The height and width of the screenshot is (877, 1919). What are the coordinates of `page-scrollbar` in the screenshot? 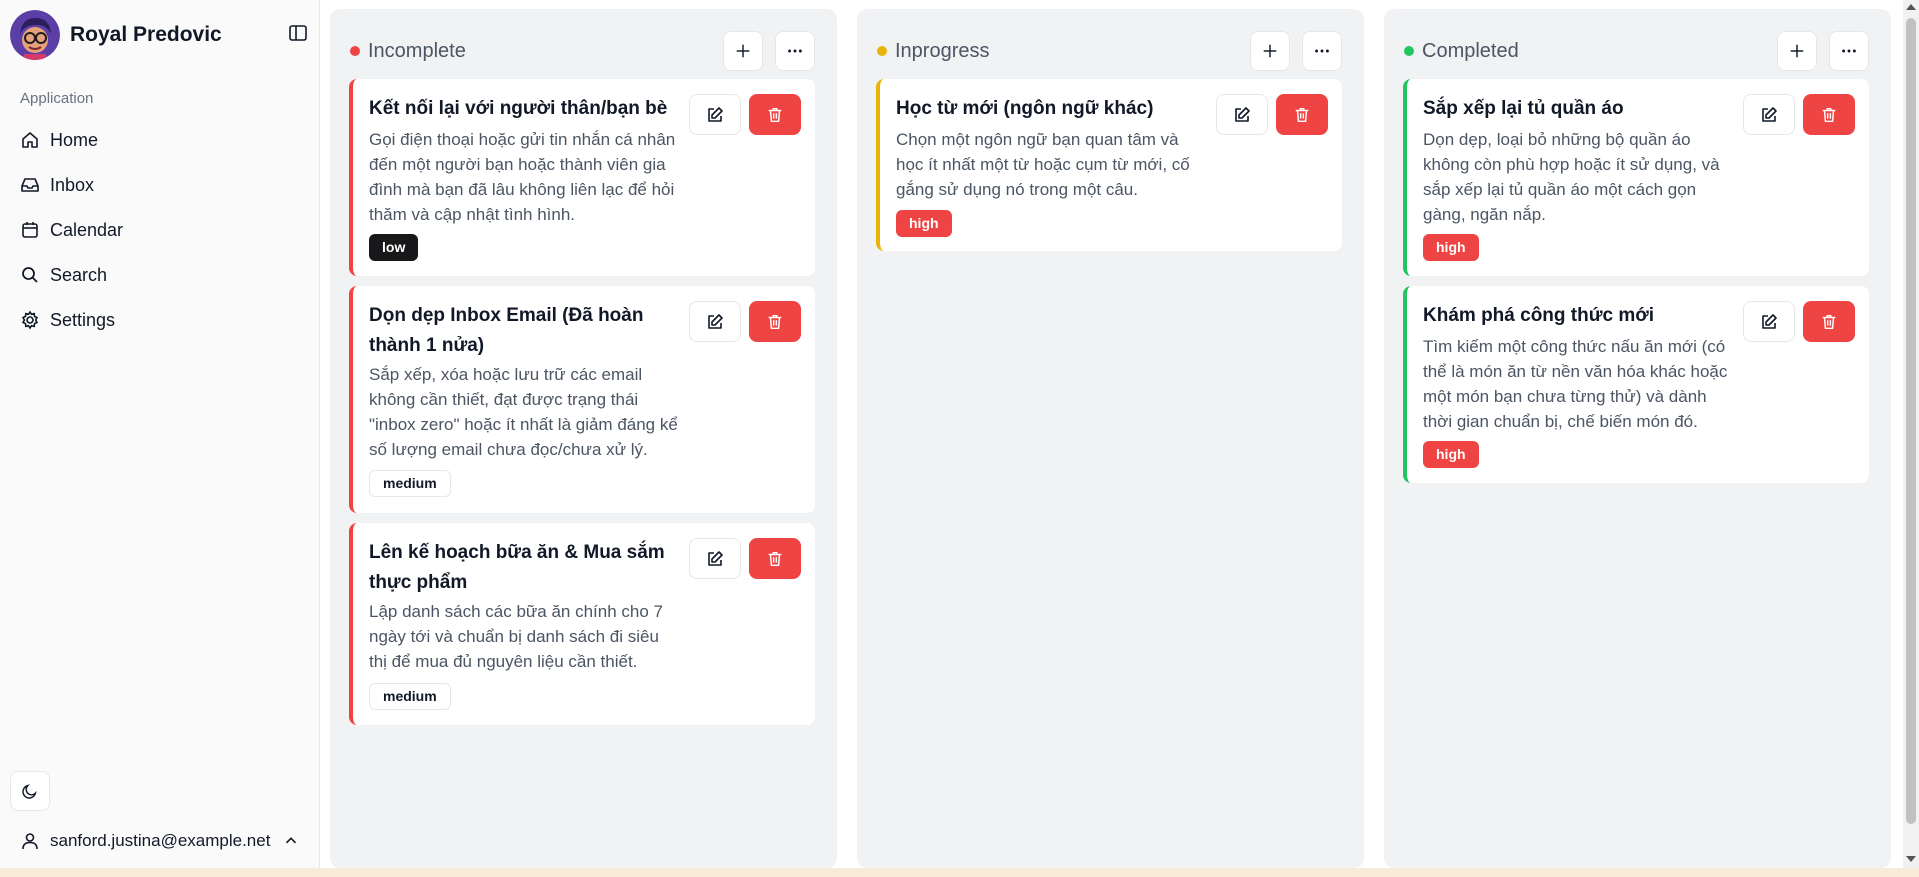 It's located at (1911, 434).